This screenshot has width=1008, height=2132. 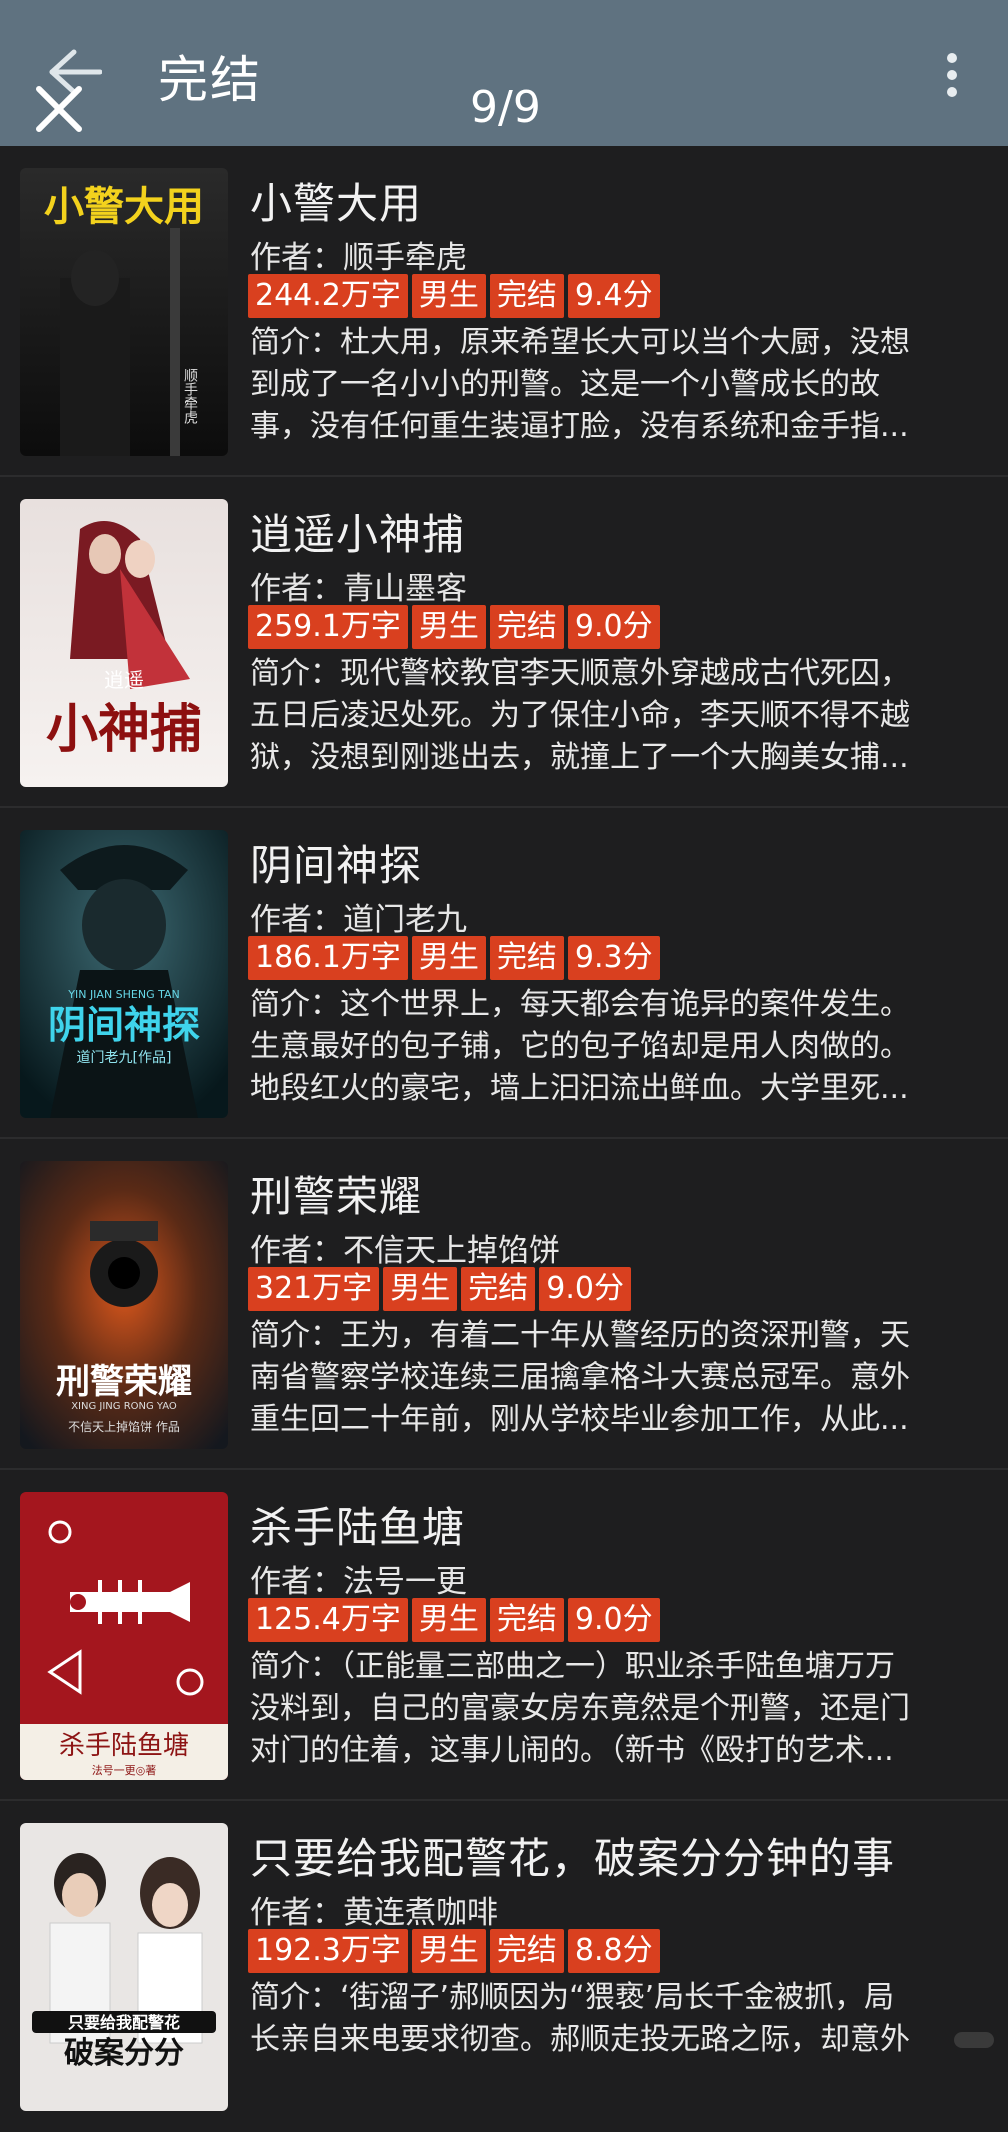 I want to click on svg-text: 破案分分, so click(x=124, y=2053).